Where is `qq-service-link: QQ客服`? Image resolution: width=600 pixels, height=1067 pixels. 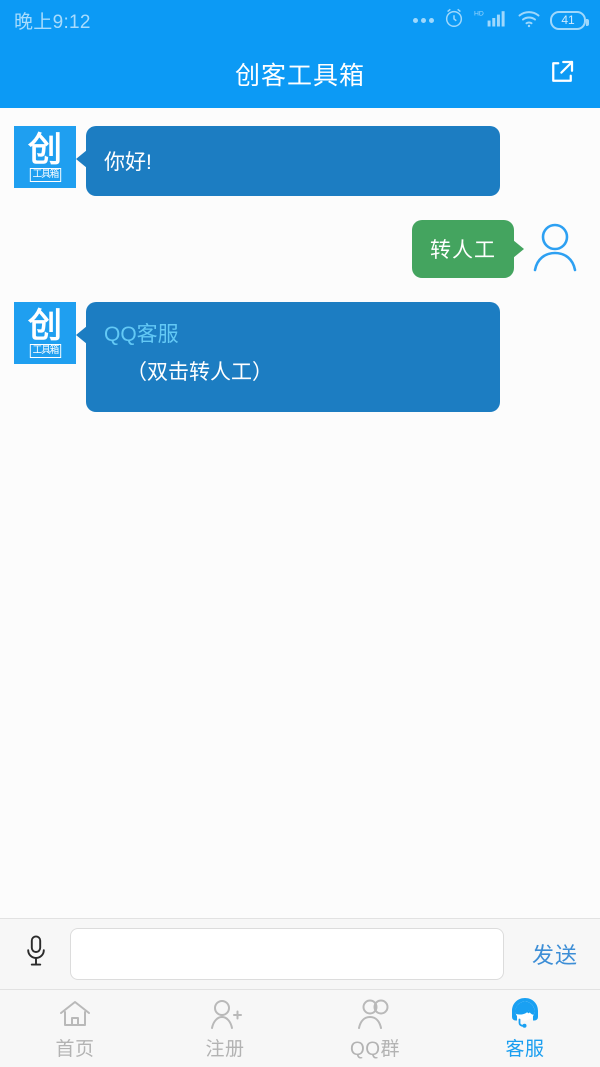 qq-service-link: QQ客服 is located at coordinates (293, 335).